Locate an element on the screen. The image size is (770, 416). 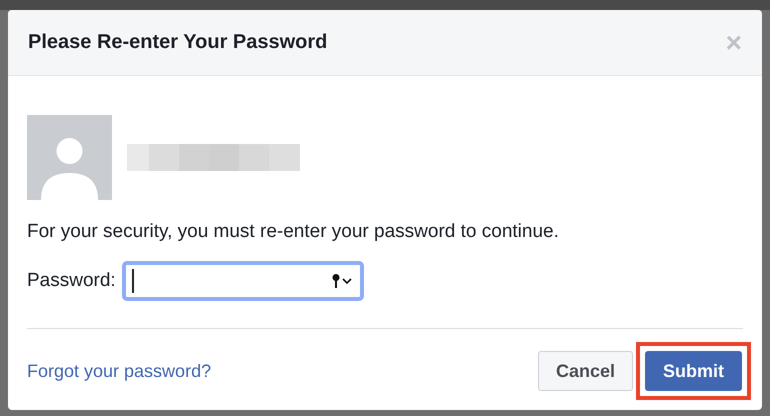
text-cursor is located at coordinates (133, 281).